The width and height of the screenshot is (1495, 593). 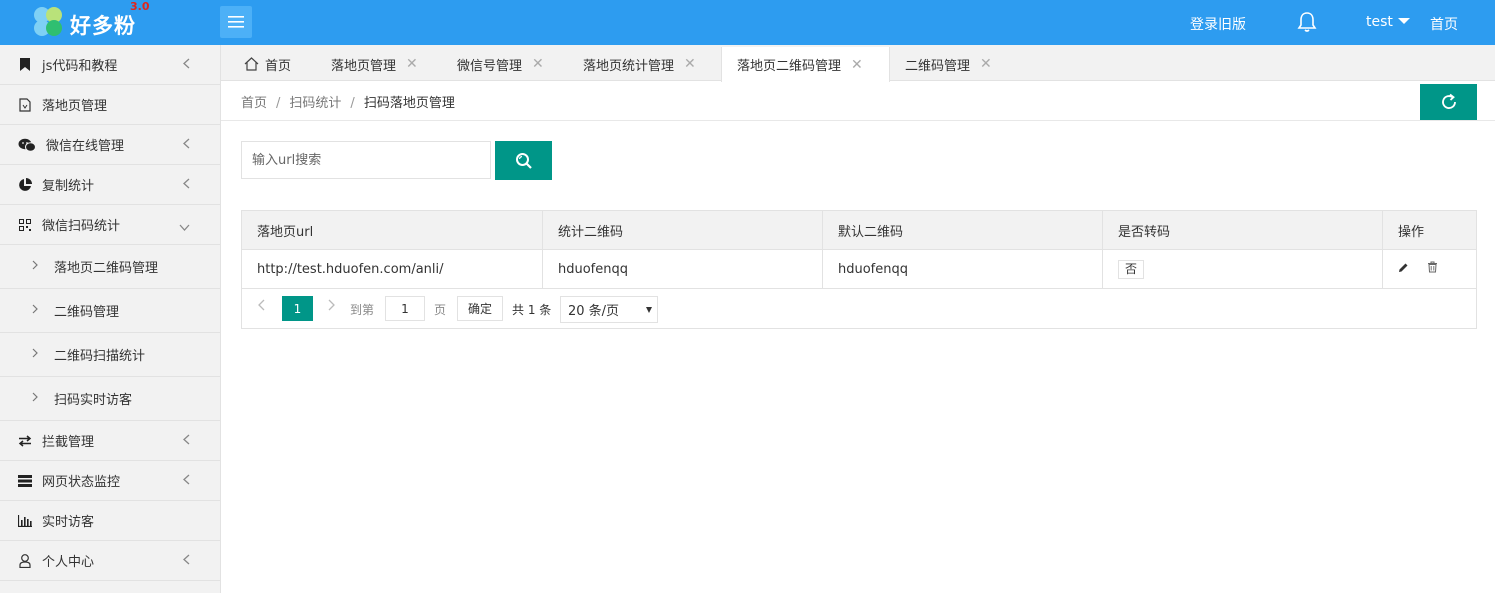 I want to click on cell-actions, so click(x=1429, y=269).